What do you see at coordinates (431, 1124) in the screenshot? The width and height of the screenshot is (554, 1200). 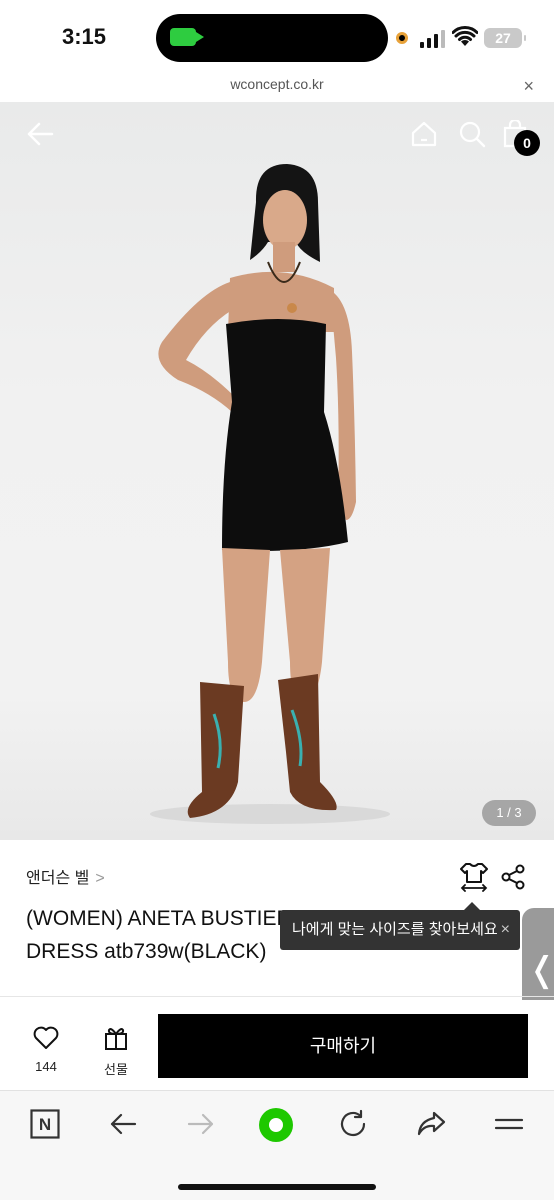 I see `share-arrow-icon` at bounding box center [431, 1124].